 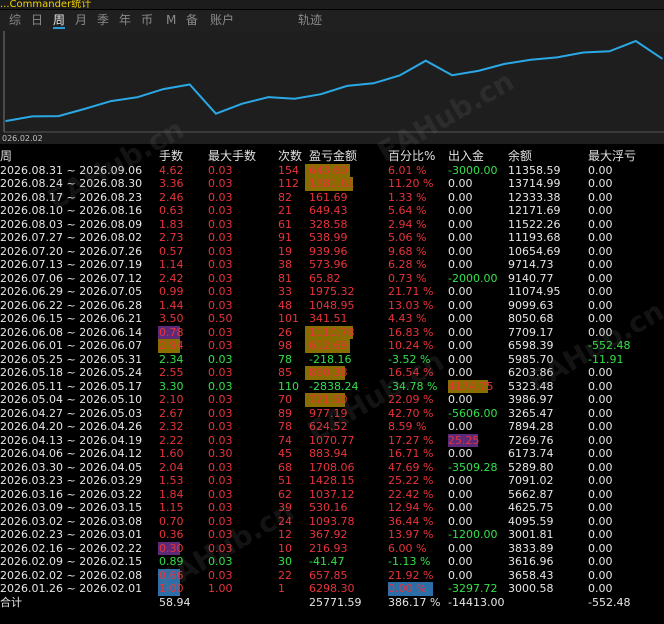 I want to click on cell-week: 2026.05.11 ~ 2026.05.17, so click(x=71, y=386).